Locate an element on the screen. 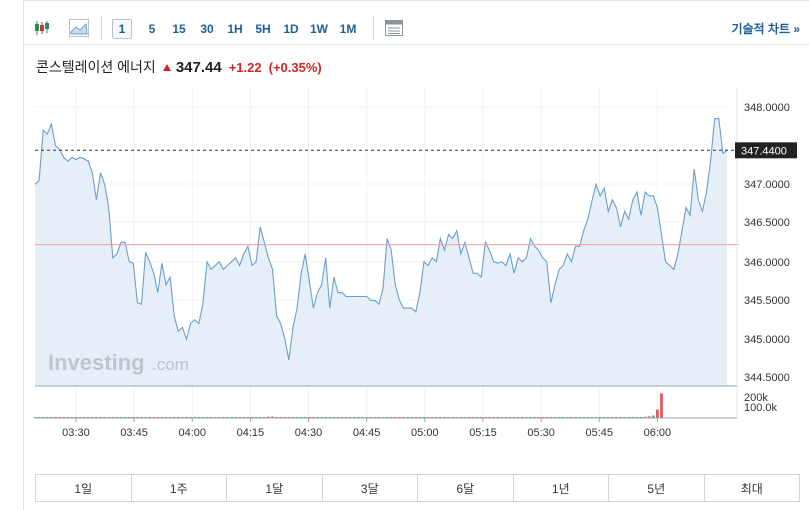 The height and width of the screenshot is (510, 809). range-1d: 1일 is located at coordinates (84, 488).